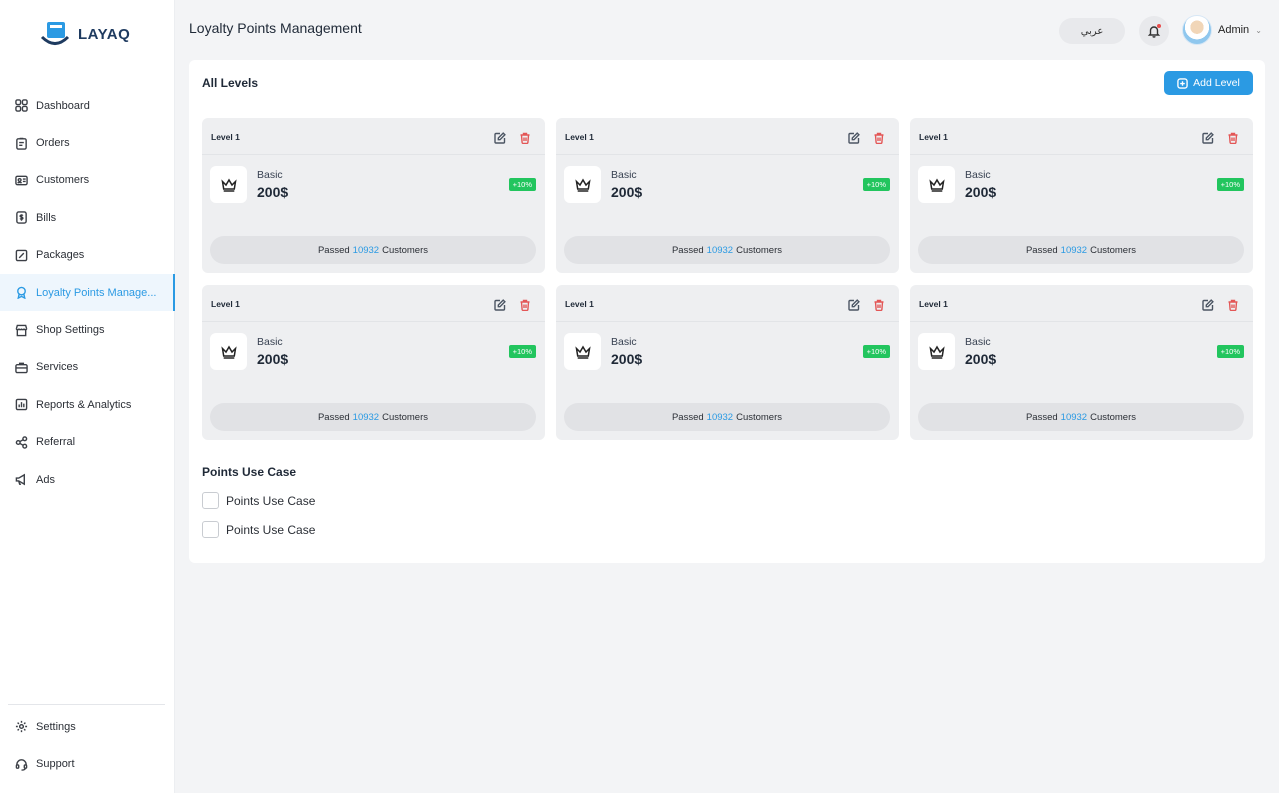 This screenshot has height=793, width=1279. What do you see at coordinates (1154, 31) in the screenshot?
I see `notifications-button` at bounding box center [1154, 31].